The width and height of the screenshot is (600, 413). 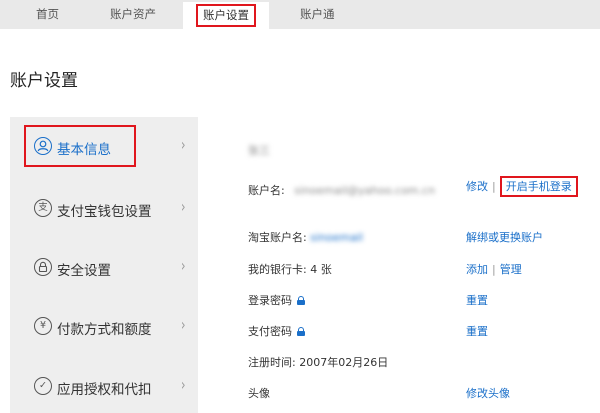 What do you see at coordinates (270, 300) in the screenshot?
I see `login-password-label: 登录密码` at bounding box center [270, 300].